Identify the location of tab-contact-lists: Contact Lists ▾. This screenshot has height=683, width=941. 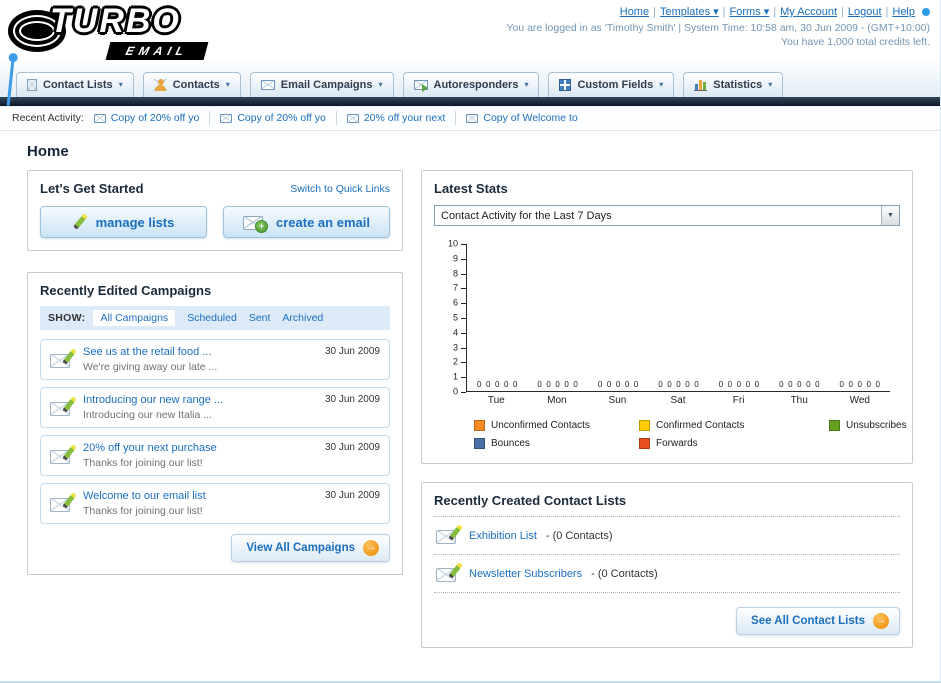
(75, 84).